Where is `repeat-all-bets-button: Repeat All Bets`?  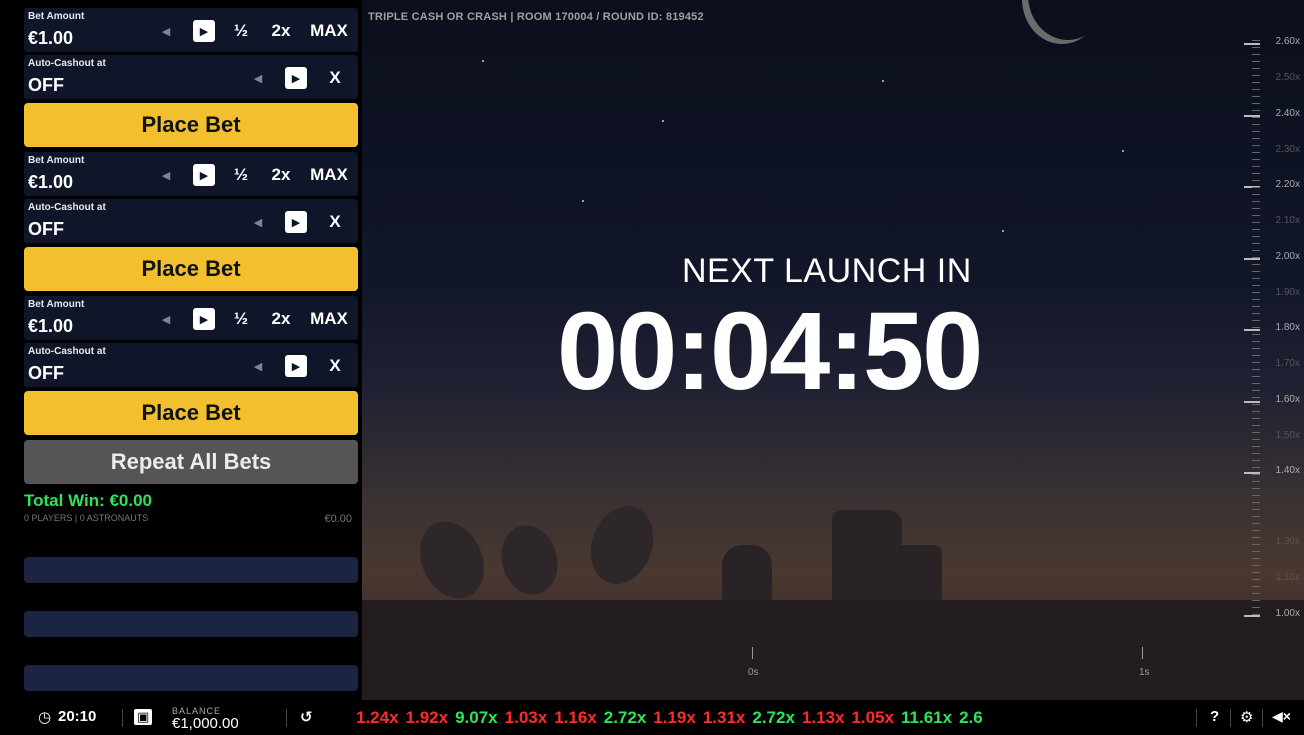 repeat-all-bets-button: Repeat All Bets is located at coordinates (191, 462).